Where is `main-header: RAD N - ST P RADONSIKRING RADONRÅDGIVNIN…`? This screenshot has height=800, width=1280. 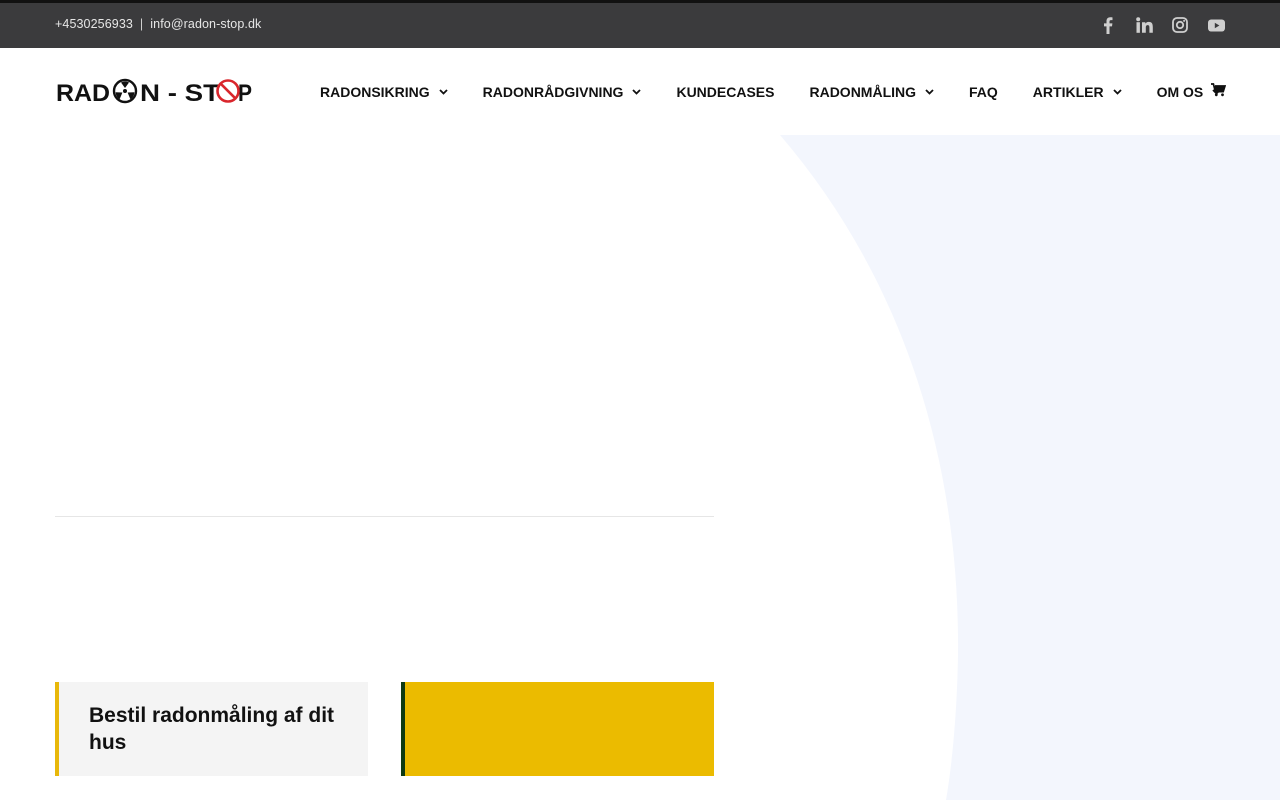
main-header: RAD N - ST P RADONSIKRING RADONRÅDGIVNIN… is located at coordinates (640, 91).